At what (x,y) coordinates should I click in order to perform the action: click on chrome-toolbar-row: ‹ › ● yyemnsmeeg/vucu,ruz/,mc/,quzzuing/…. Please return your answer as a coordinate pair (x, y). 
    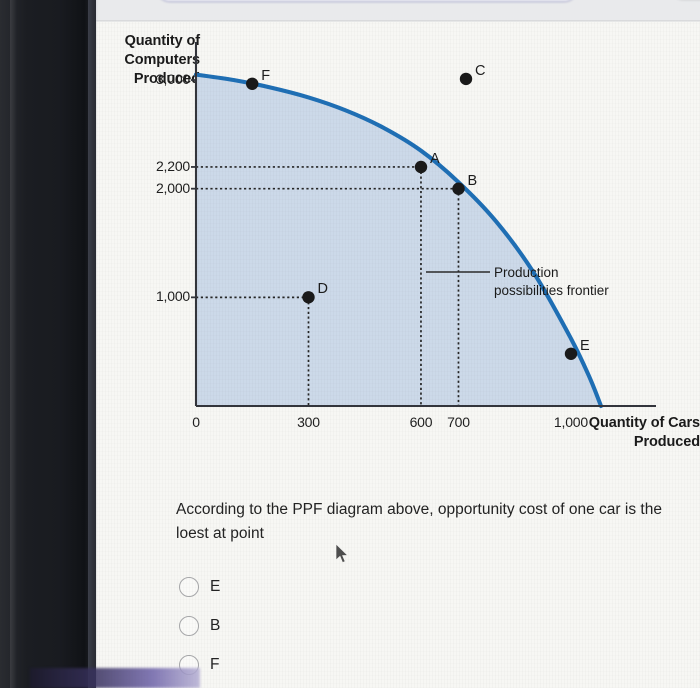
    Looking at the image, I should click on (398, 8).